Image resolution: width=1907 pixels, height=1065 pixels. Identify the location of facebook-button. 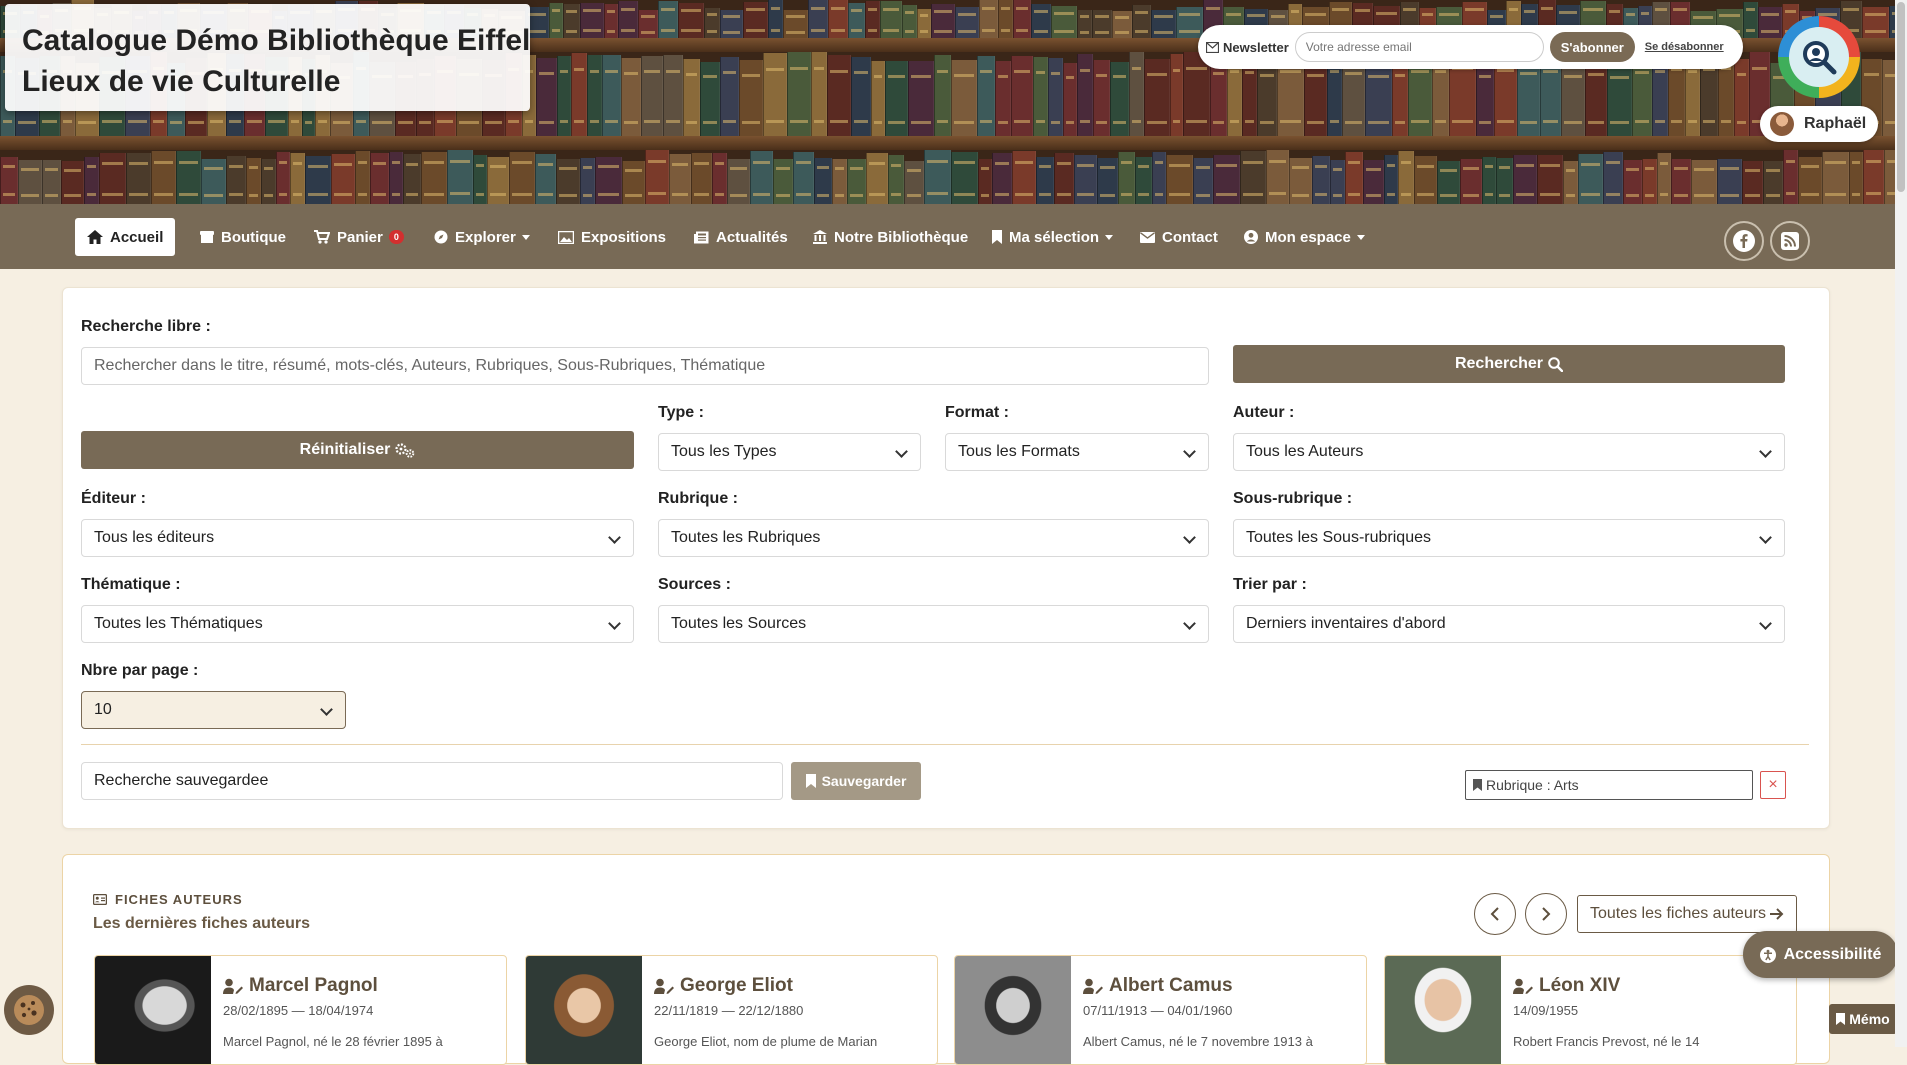
(1744, 241).